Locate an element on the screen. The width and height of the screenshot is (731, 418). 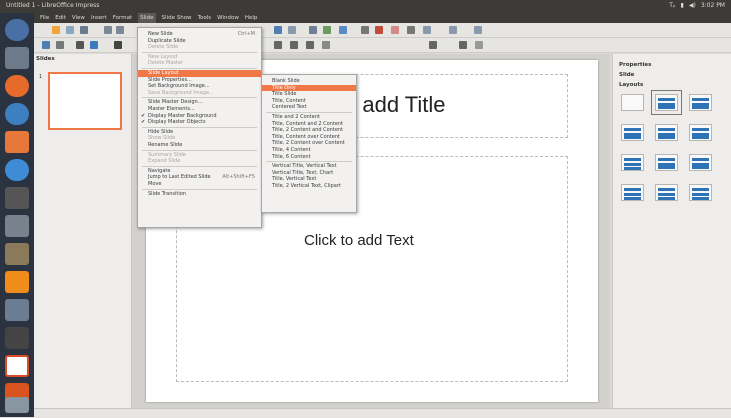
menu-help: Help is located at coordinates (251, 18).